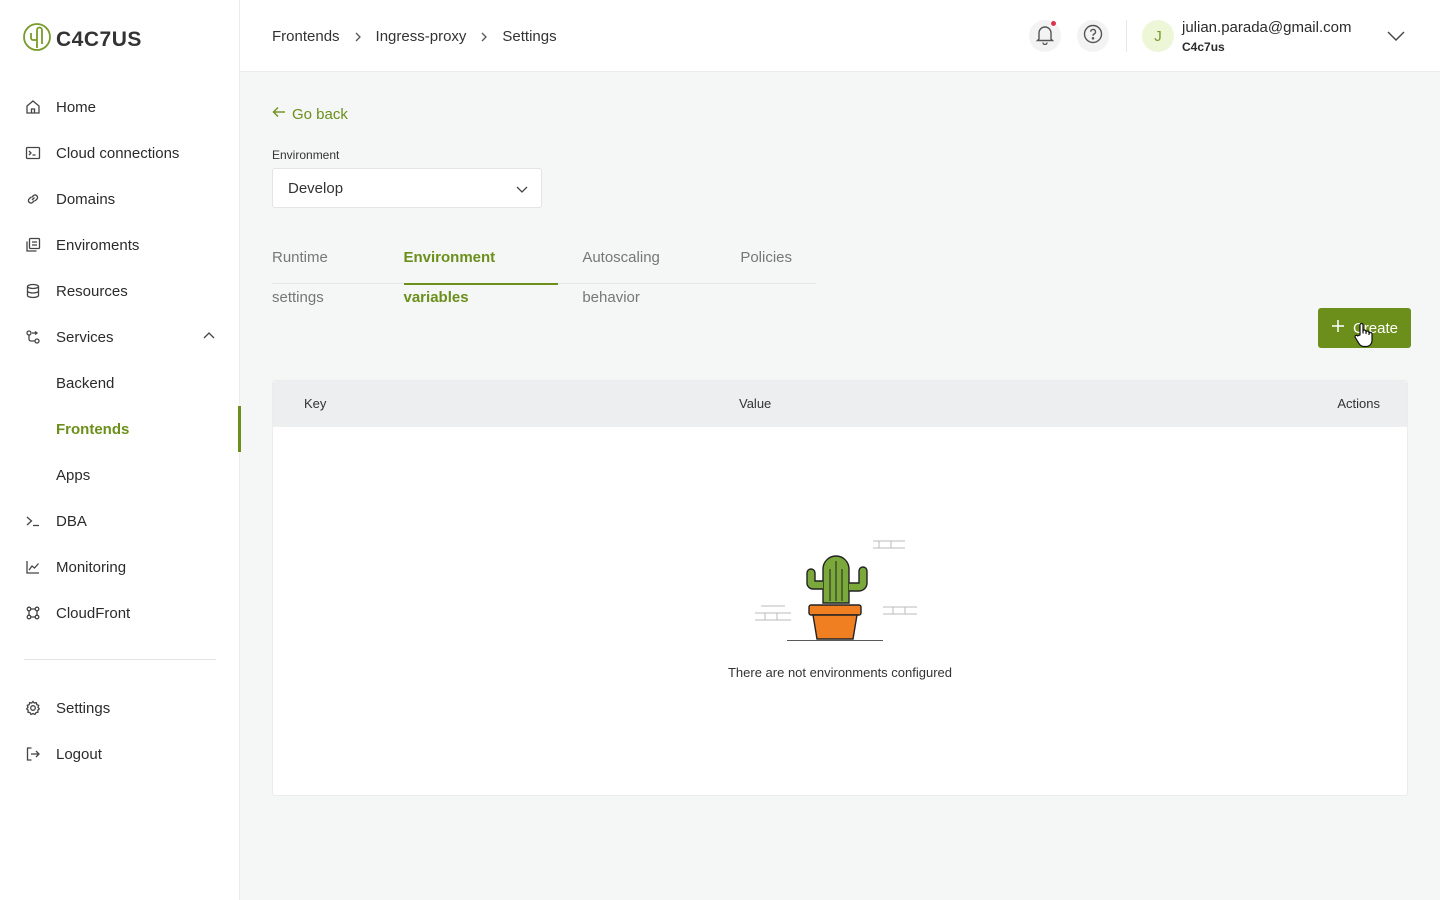 This screenshot has width=1440, height=900. I want to click on sidebar-item-home: Home, so click(120, 107).